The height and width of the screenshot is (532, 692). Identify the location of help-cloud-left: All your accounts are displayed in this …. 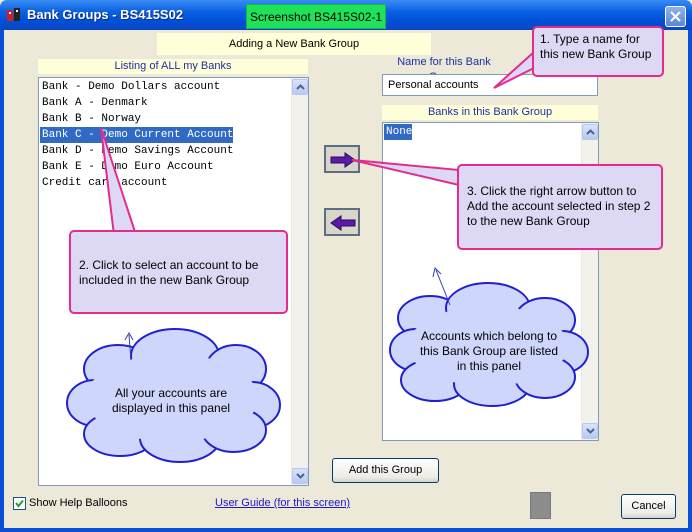
(171, 400).